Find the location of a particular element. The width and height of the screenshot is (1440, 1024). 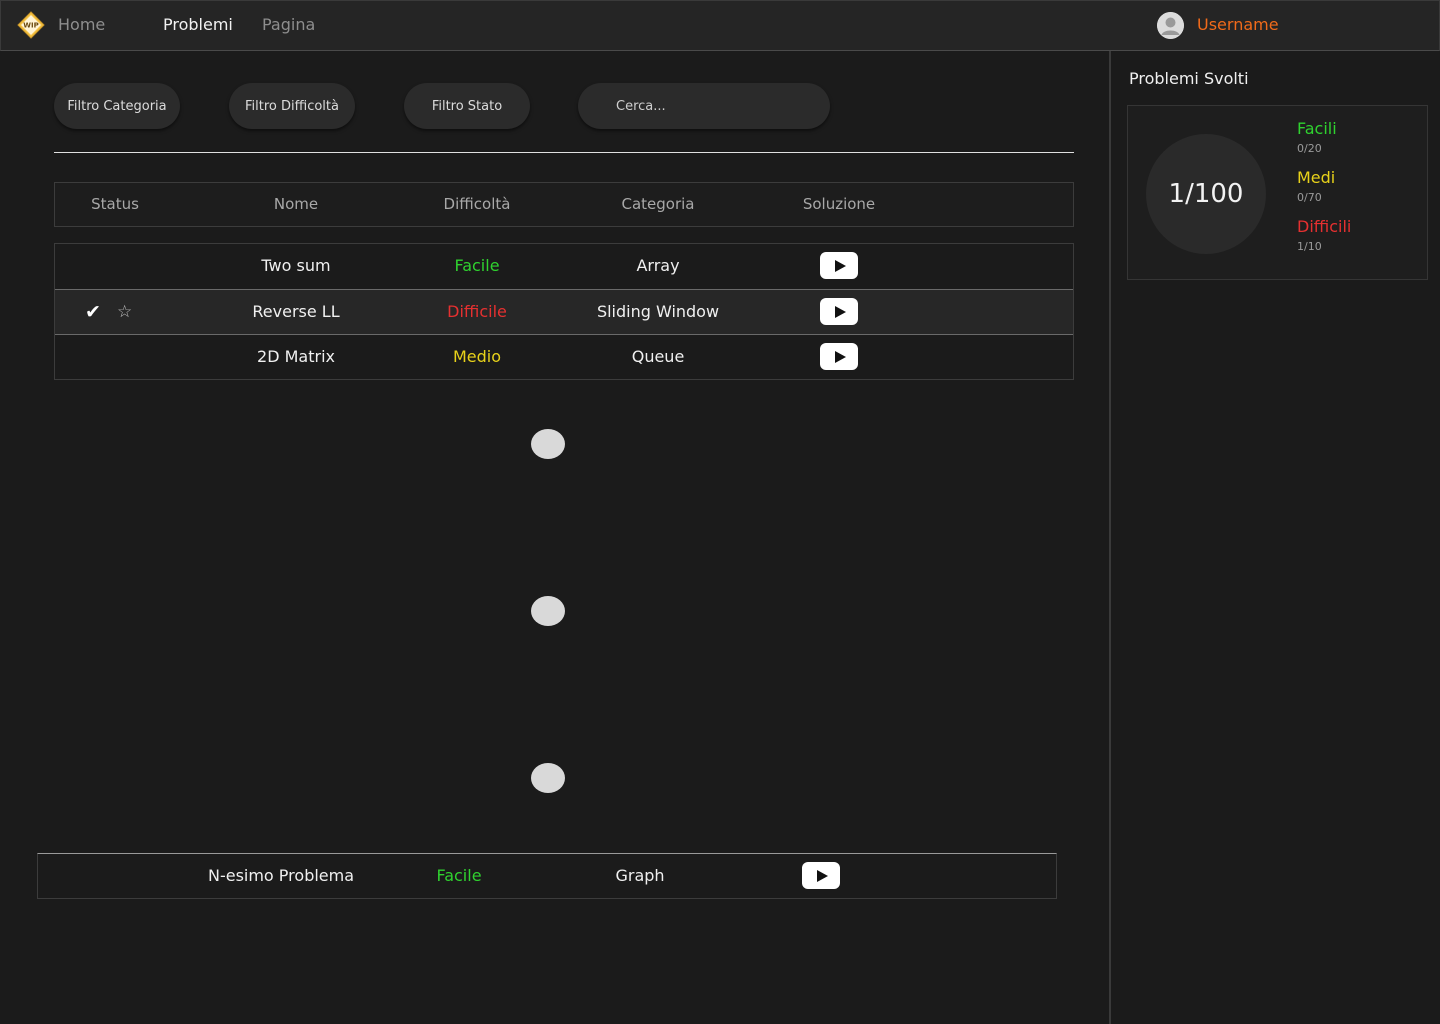

problem-difficulty: Difficile is located at coordinates (477, 311).